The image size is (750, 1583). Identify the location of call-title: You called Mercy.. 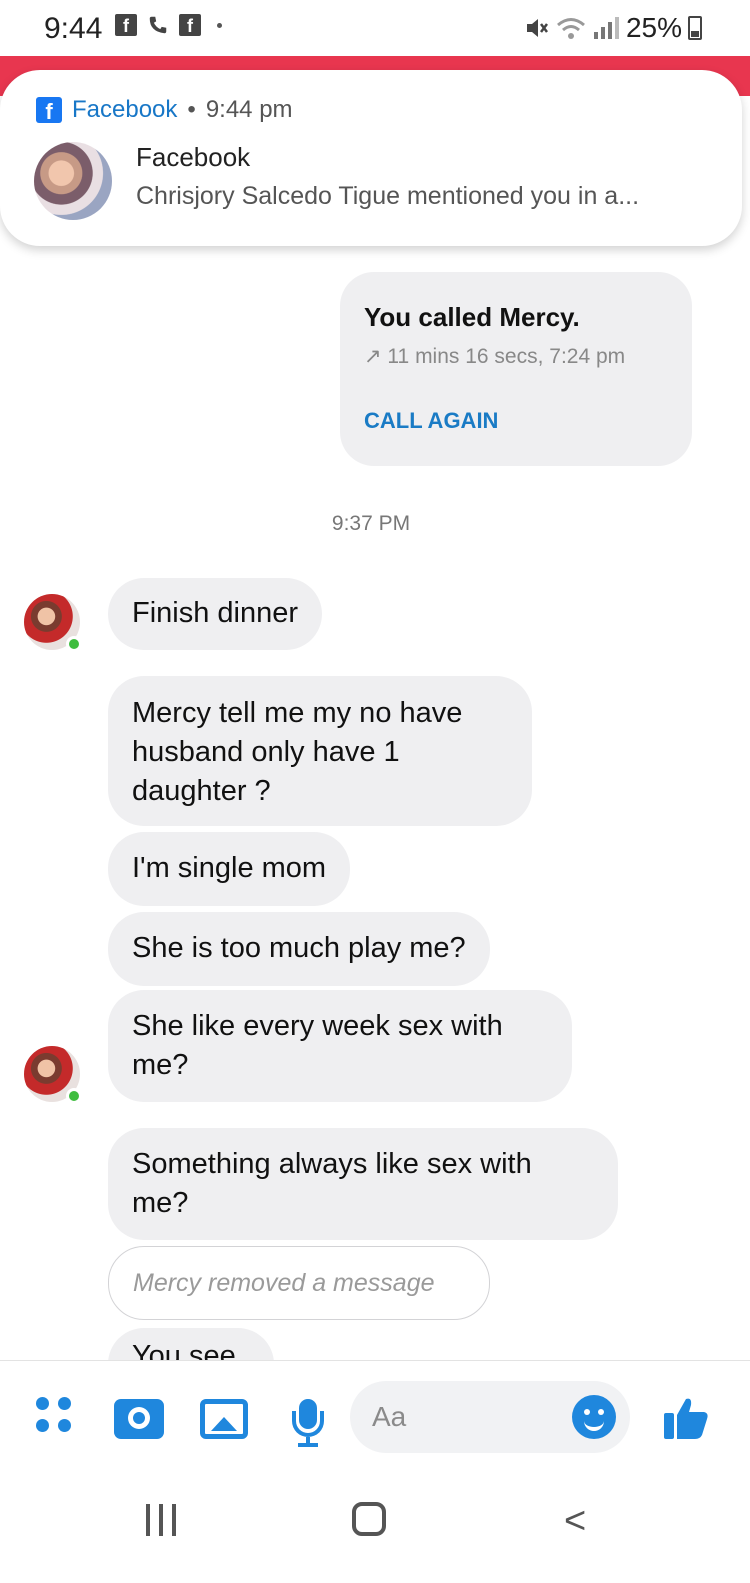
(472, 317).